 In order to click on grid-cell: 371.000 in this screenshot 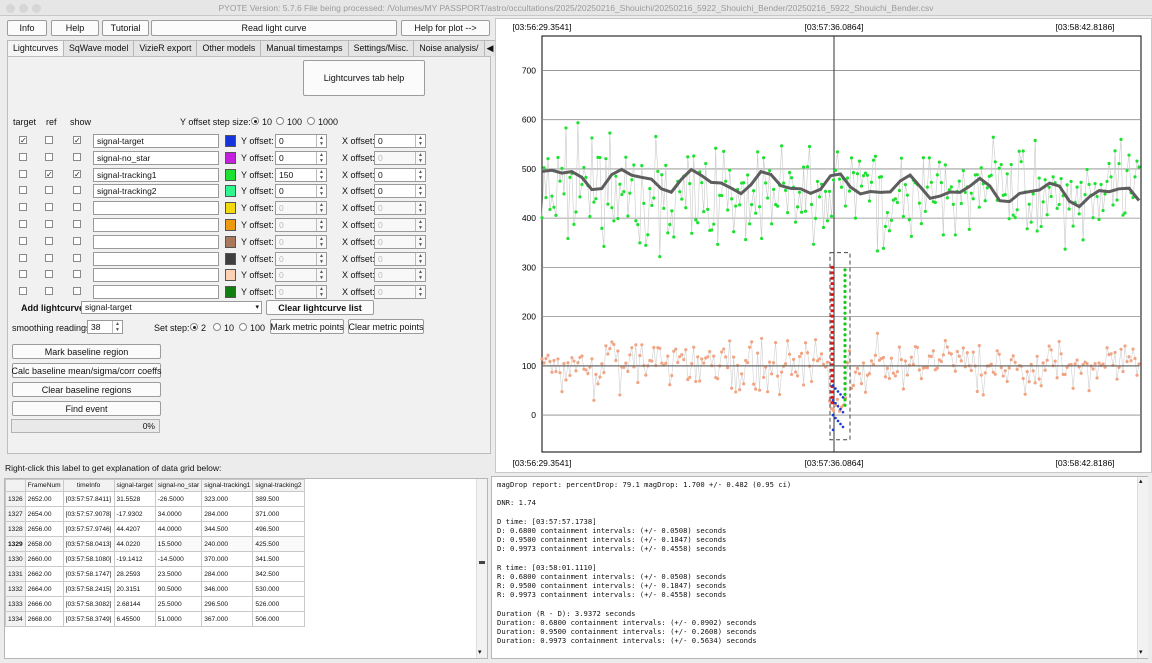, I will do `click(278, 514)`.